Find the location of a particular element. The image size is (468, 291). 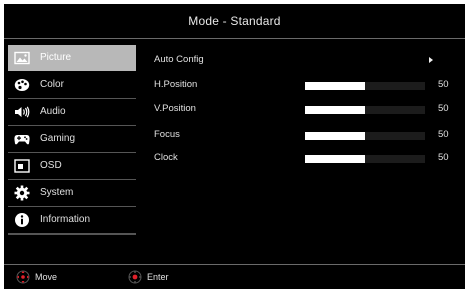

focus-value: 50 is located at coordinates (443, 134).